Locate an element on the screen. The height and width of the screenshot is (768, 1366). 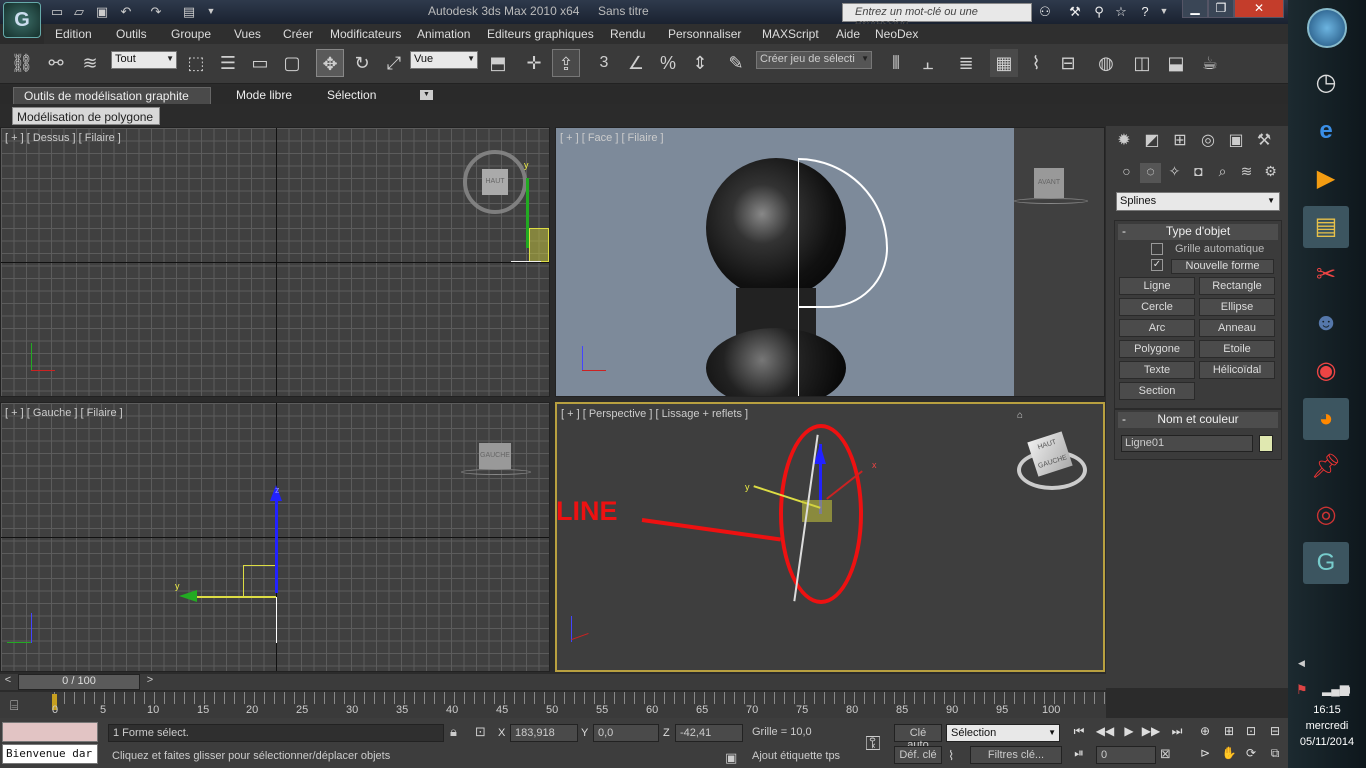
mirror-icon: ⫴ is located at coordinates (896, 63).